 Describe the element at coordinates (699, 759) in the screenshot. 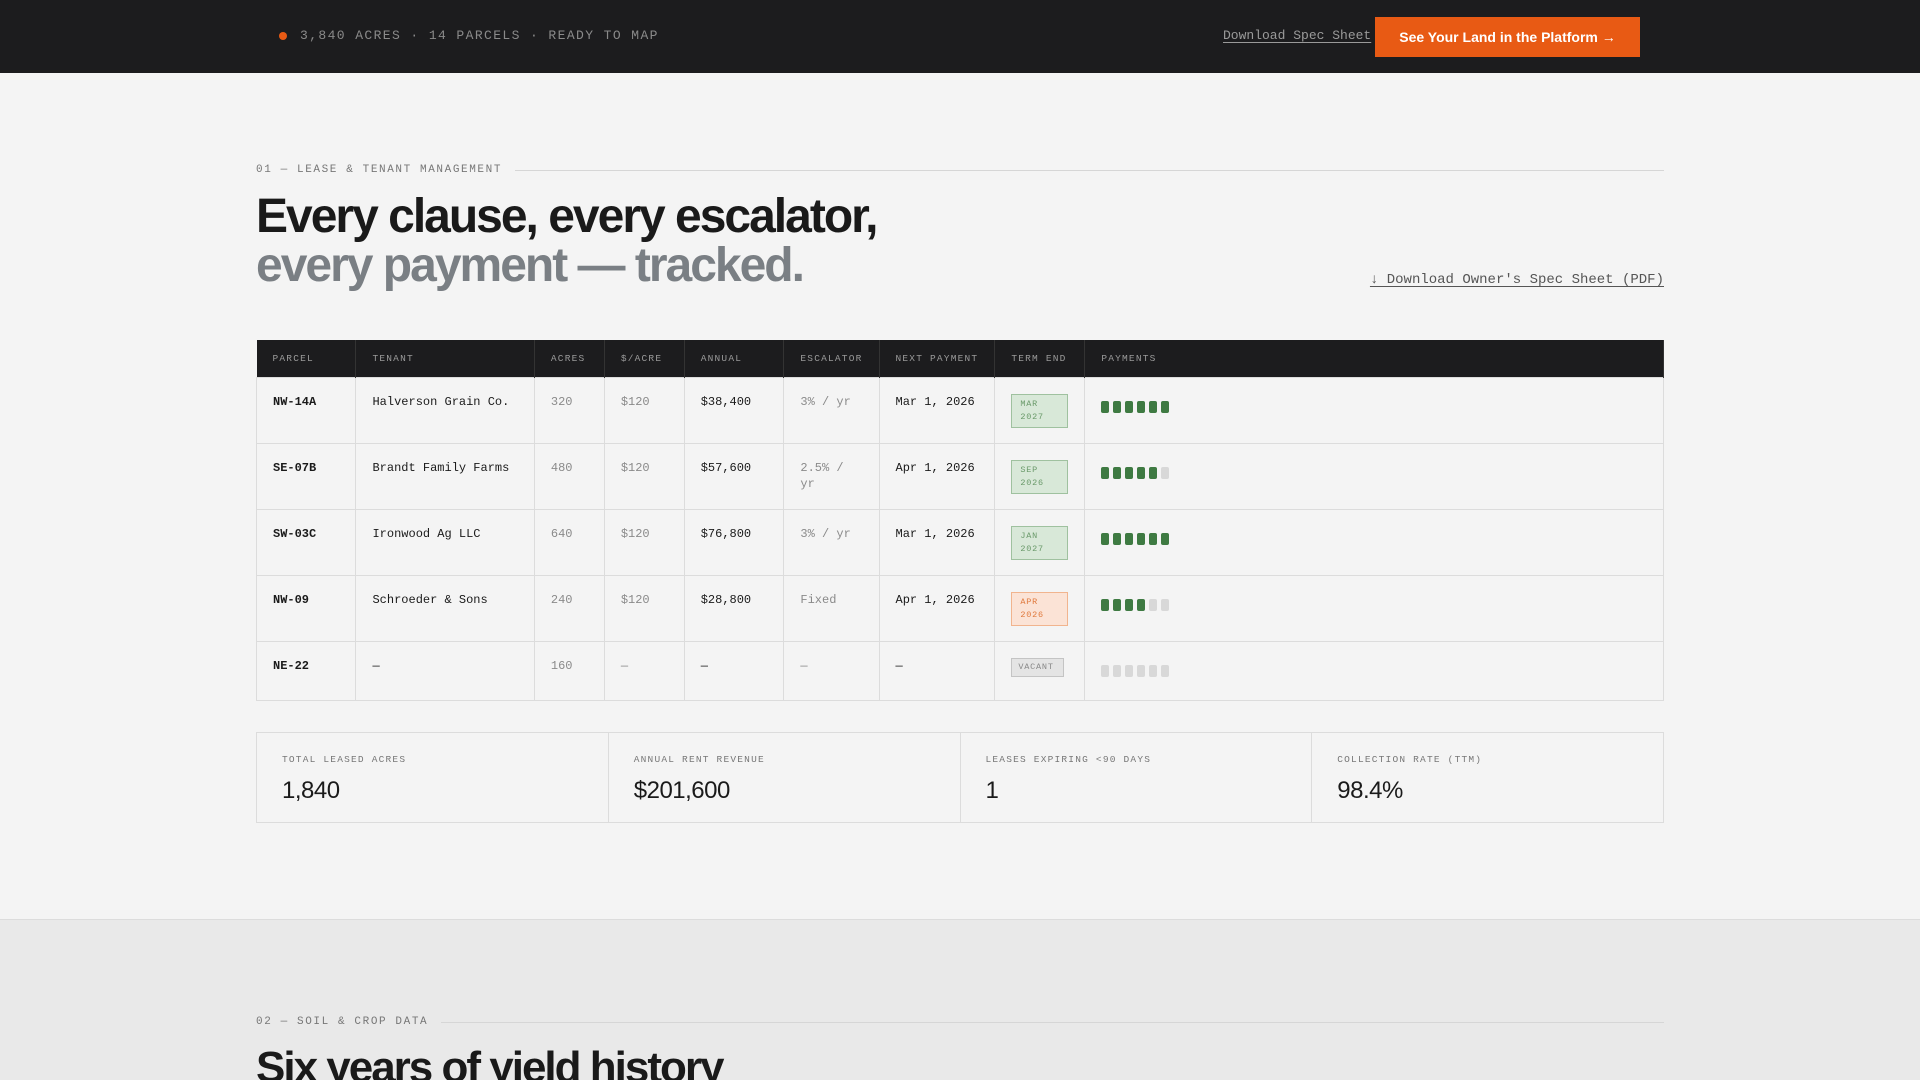

I see `stat-label: ANNUAL RENT REVENUE` at that location.